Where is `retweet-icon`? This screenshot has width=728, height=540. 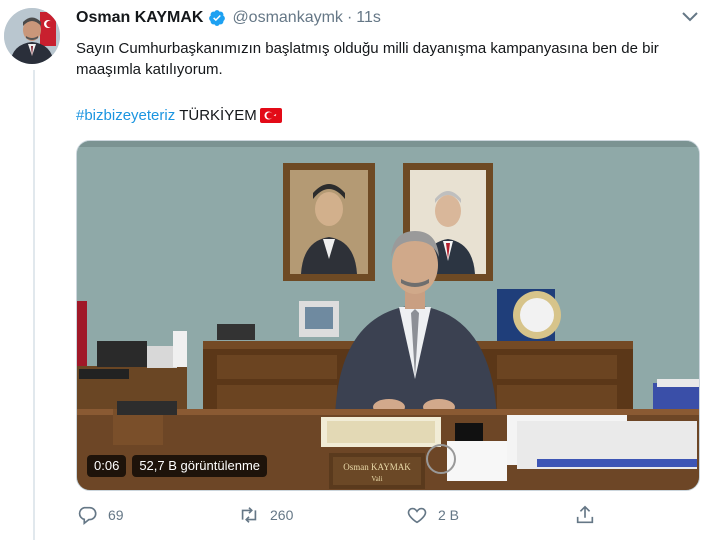
retweet-icon is located at coordinates (249, 515).